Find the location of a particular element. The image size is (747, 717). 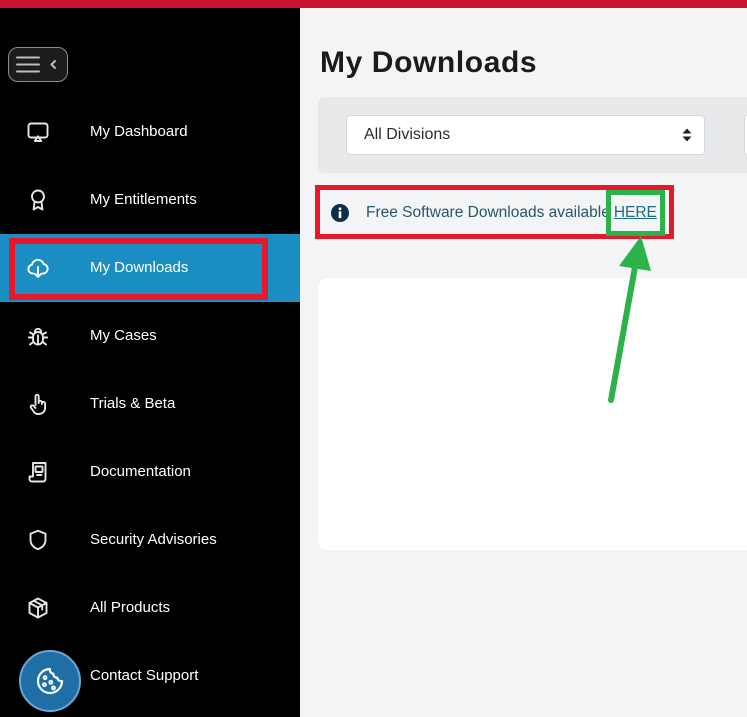

notice-text: Free Software Downloads available is located at coordinates (488, 212).